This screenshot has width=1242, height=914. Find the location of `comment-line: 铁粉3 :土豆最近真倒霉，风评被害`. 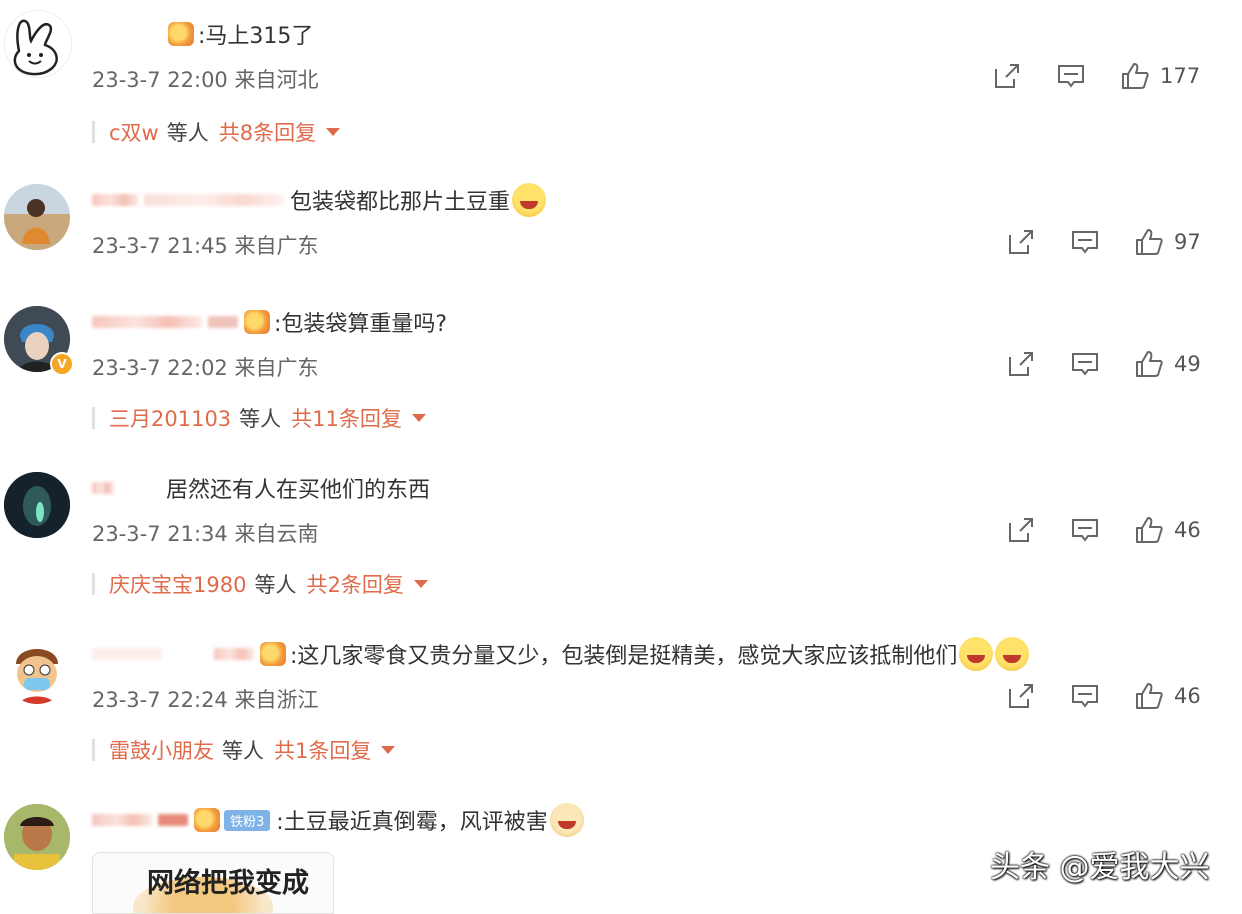

comment-line: 铁粉3 :土豆最近真倒霉，风评被害 is located at coordinates (338, 820).